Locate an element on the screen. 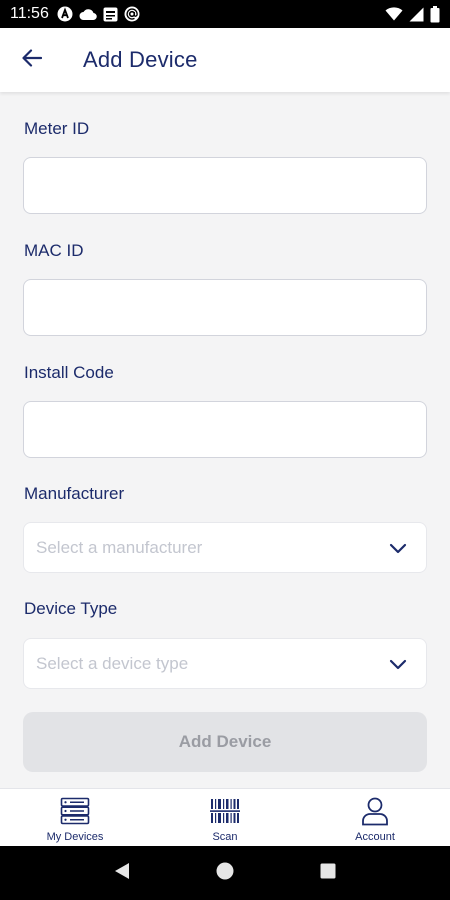 This screenshot has width=450, height=900. system-back-button is located at coordinates (122, 873).